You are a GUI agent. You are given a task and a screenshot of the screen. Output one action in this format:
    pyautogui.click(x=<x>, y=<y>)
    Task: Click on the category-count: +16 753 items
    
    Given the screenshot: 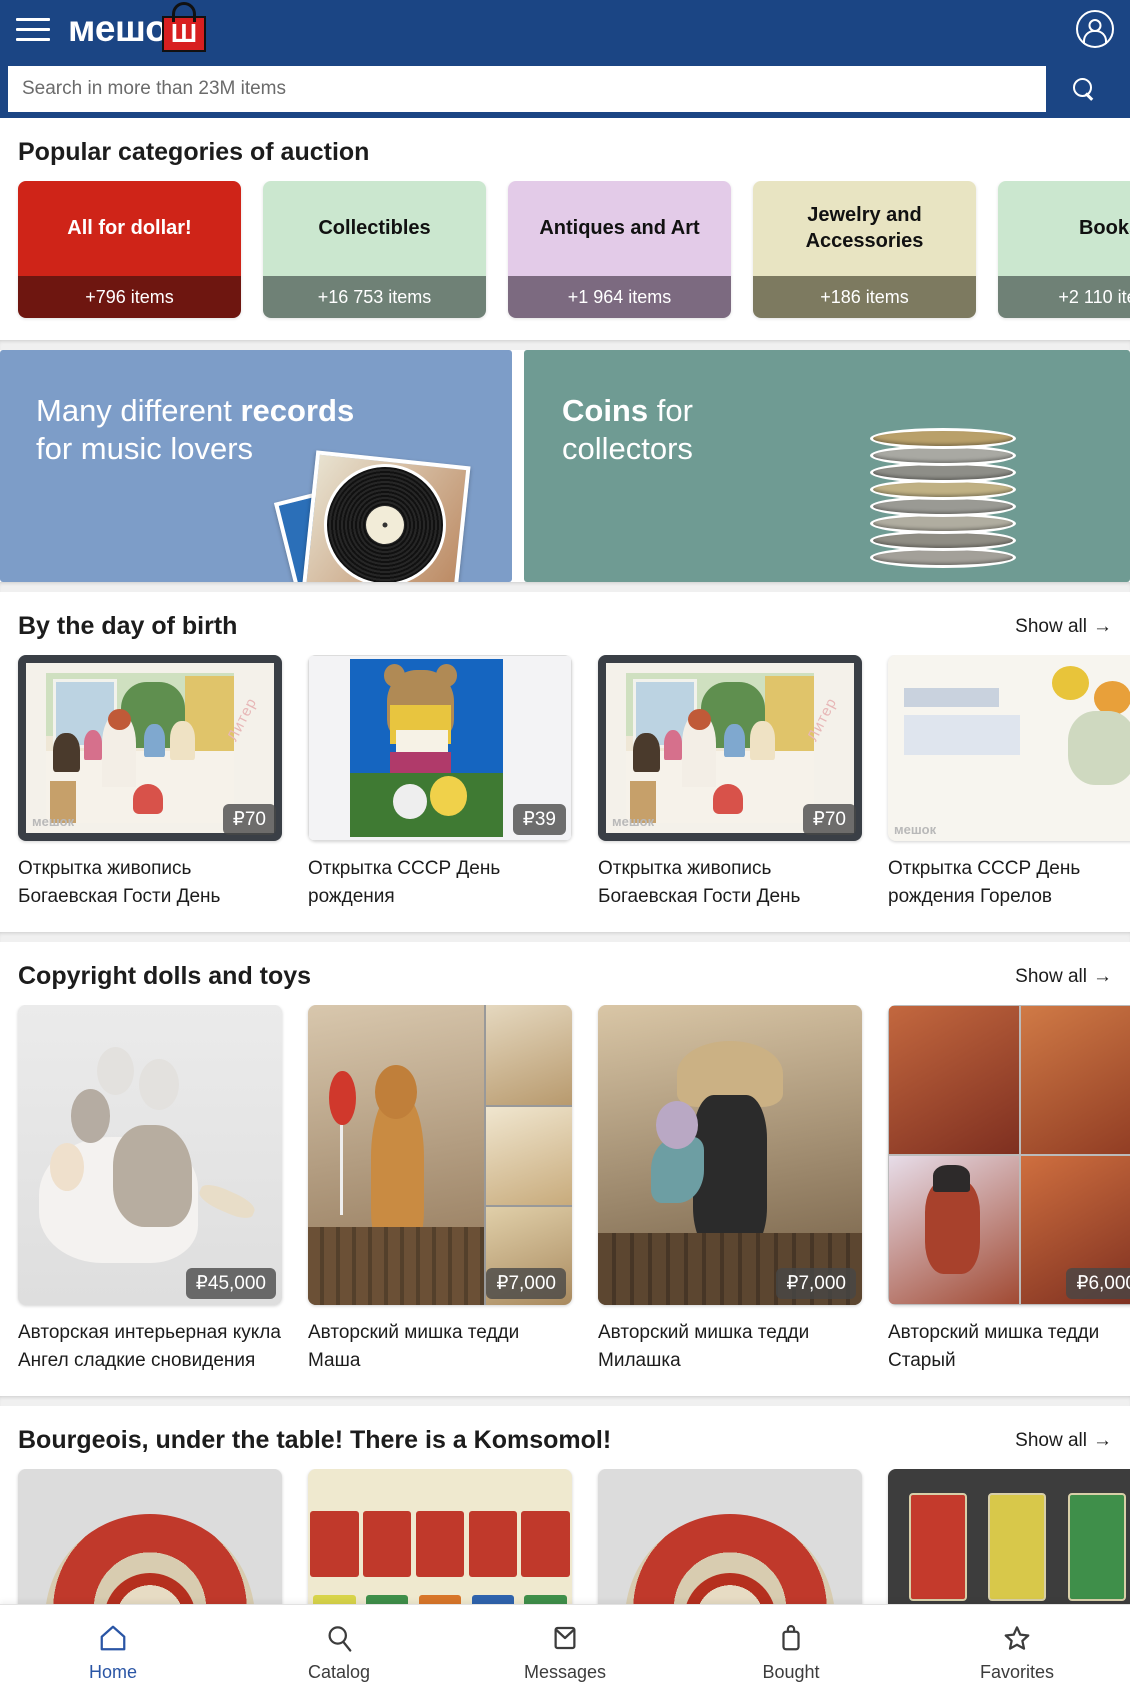 What is the action you would take?
    pyautogui.click(x=374, y=297)
    